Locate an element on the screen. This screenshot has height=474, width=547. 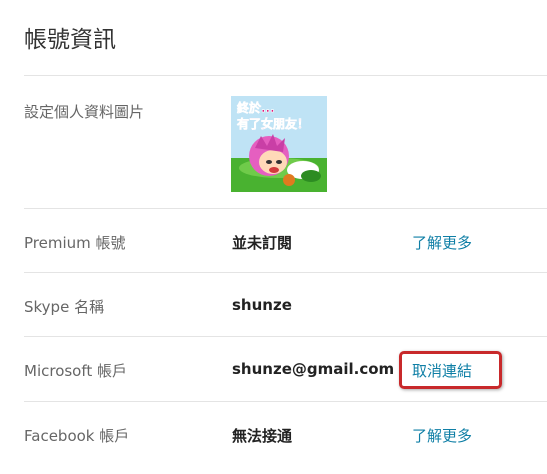
profile-picture-label: 設定個人資料圖片 is located at coordinates (84, 112).